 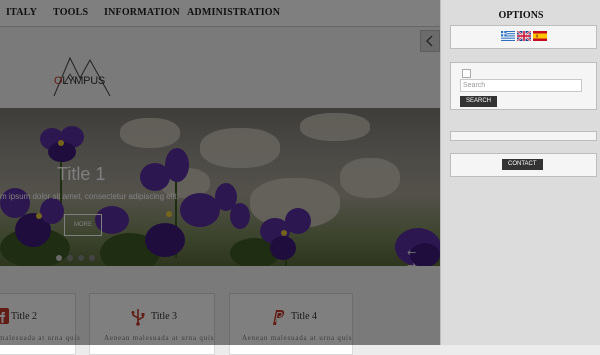 I want to click on greek-flag-icon, so click(x=508, y=36).